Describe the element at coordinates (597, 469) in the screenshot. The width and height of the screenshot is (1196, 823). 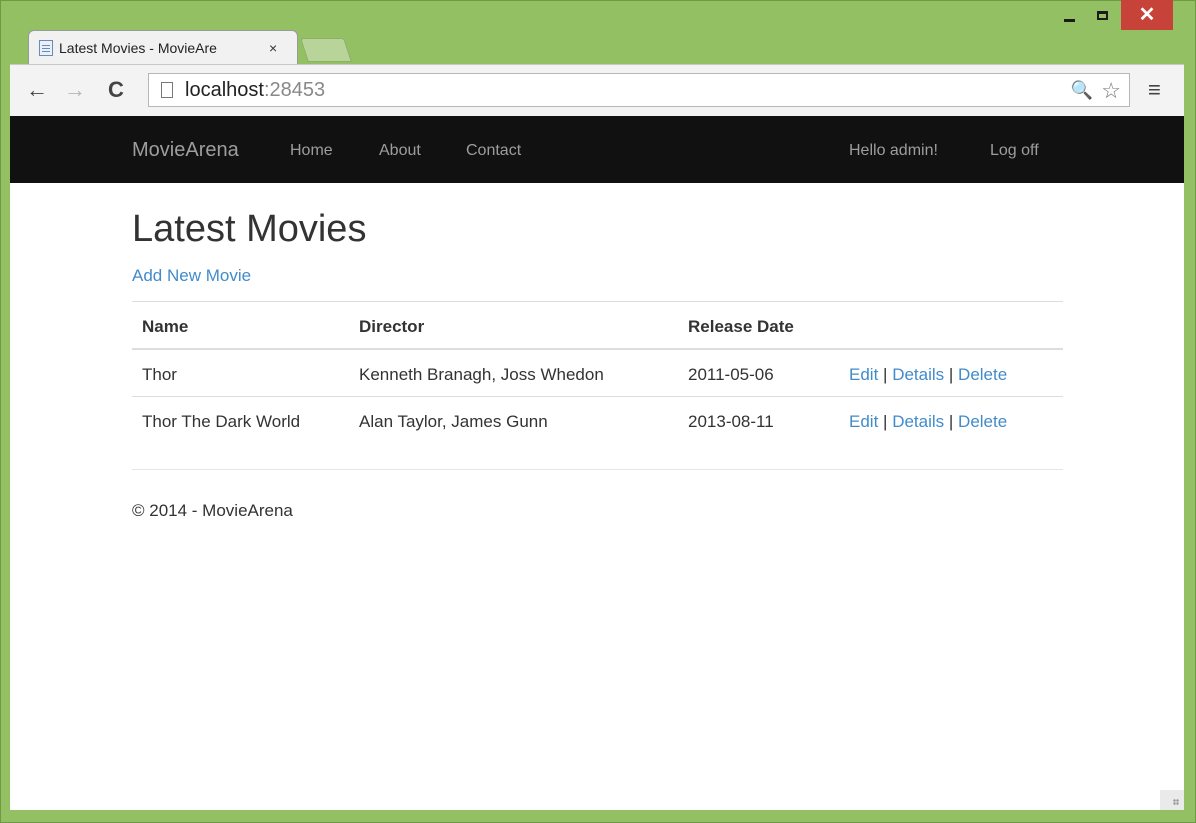
I see `footer-divider` at that location.